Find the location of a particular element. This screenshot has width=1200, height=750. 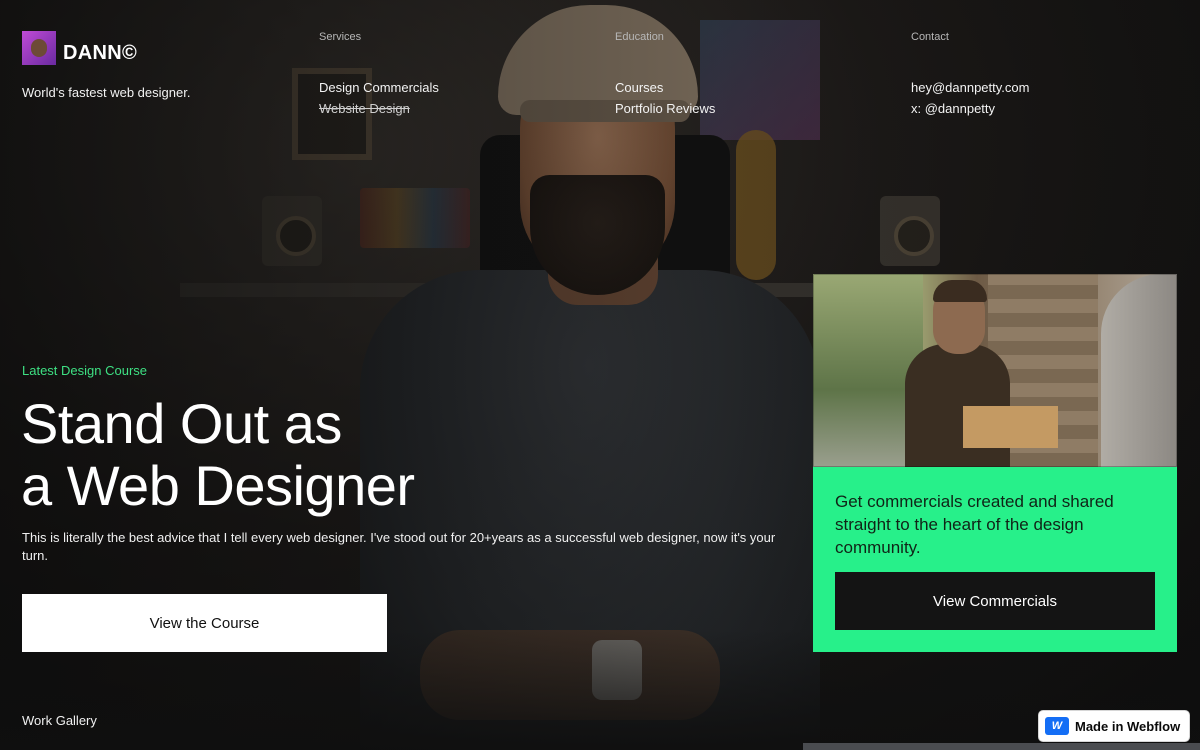

work-gallery-label: Work Gallery is located at coordinates (59, 720).